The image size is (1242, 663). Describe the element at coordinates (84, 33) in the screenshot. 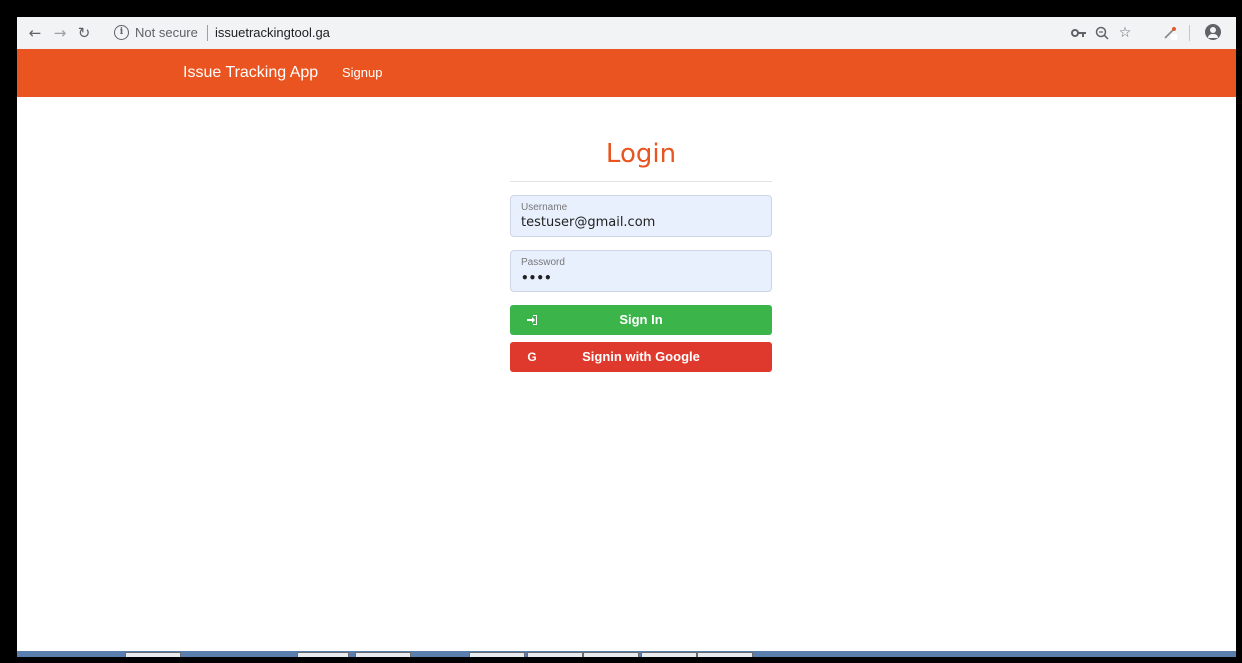

I see `reload-icon: ↻` at that location.